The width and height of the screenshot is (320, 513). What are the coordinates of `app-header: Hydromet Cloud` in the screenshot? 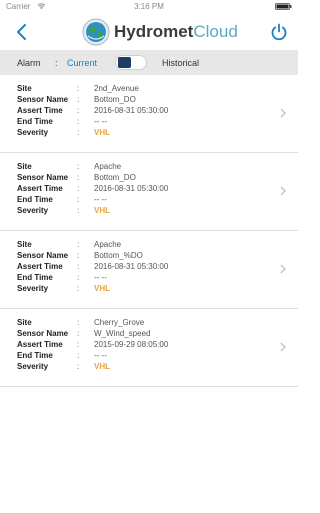 It's located at (149, 32).